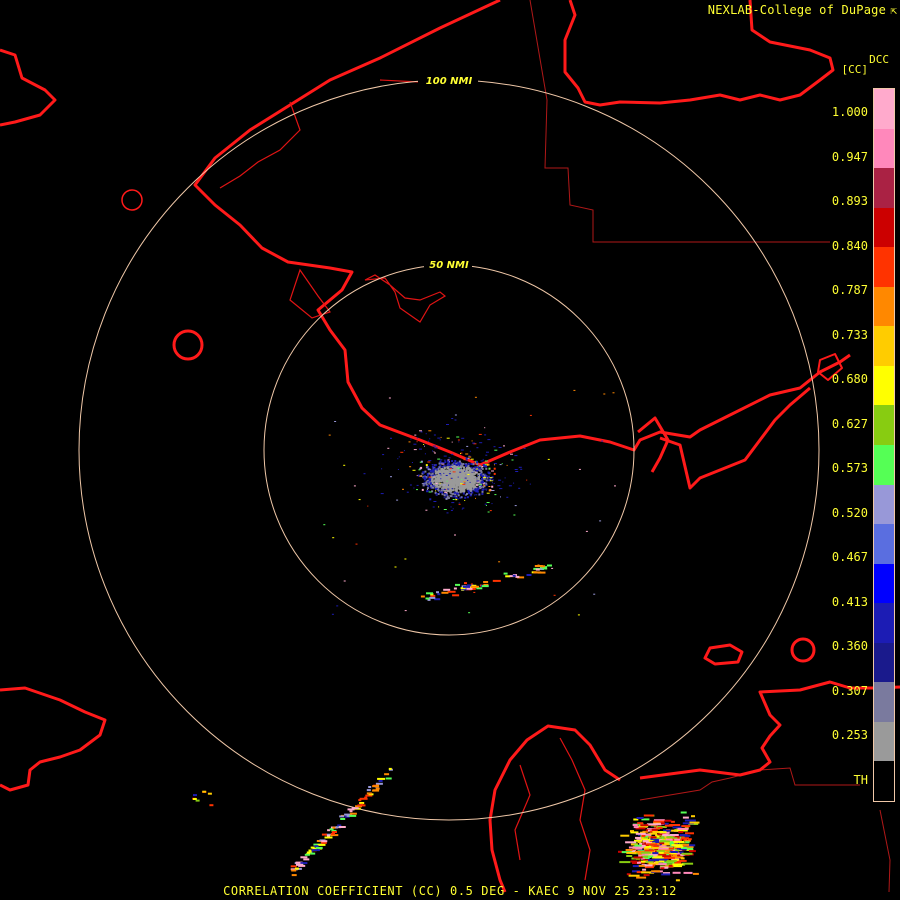 This screenshot has width=900, height=900. Describe the element at coordinates (849, 468) in the screenshot. I see `legend-tick-label: 0.573` at that location.